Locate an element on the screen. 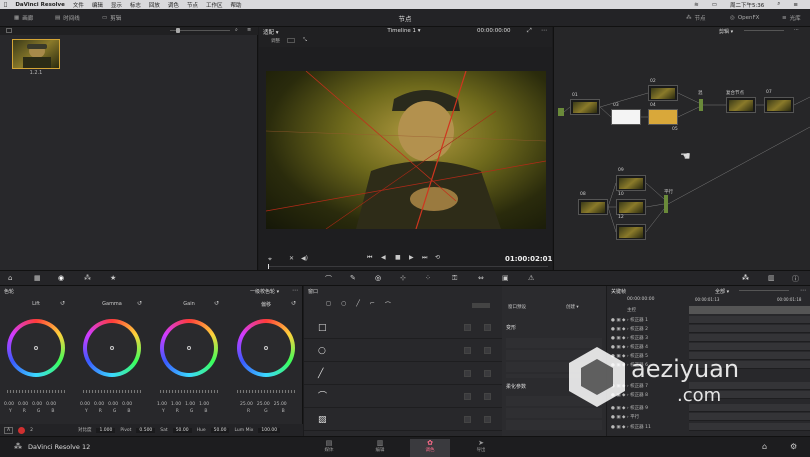 The height and width of the screenshot is (457, 810). gain-wheel is located at coordinates (189, 348).